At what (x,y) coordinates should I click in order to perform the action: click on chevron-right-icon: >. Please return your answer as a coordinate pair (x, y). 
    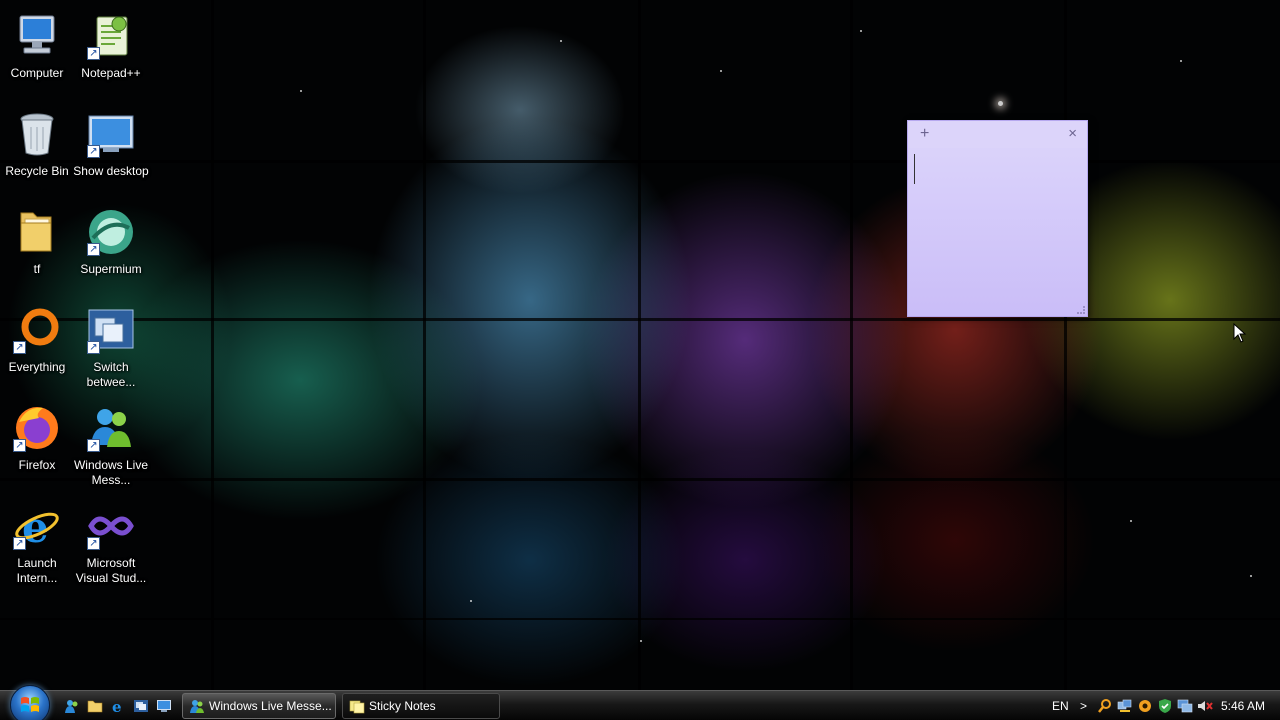
    Looking at the image, I should click on (1084, 706).